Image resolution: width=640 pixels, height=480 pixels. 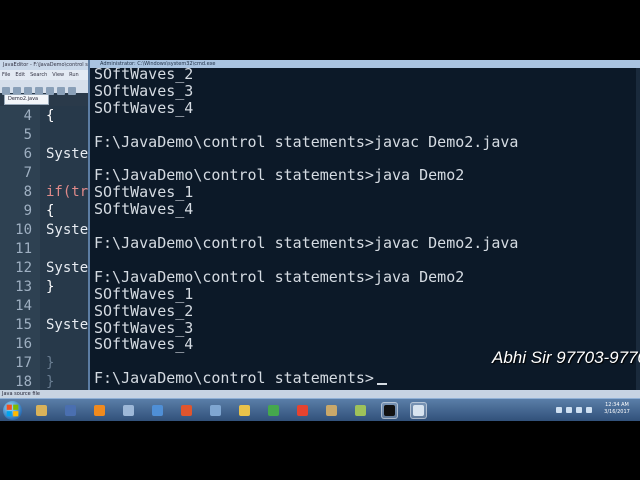 I want to click on menu-run: Run, so click(x=74, y=75).